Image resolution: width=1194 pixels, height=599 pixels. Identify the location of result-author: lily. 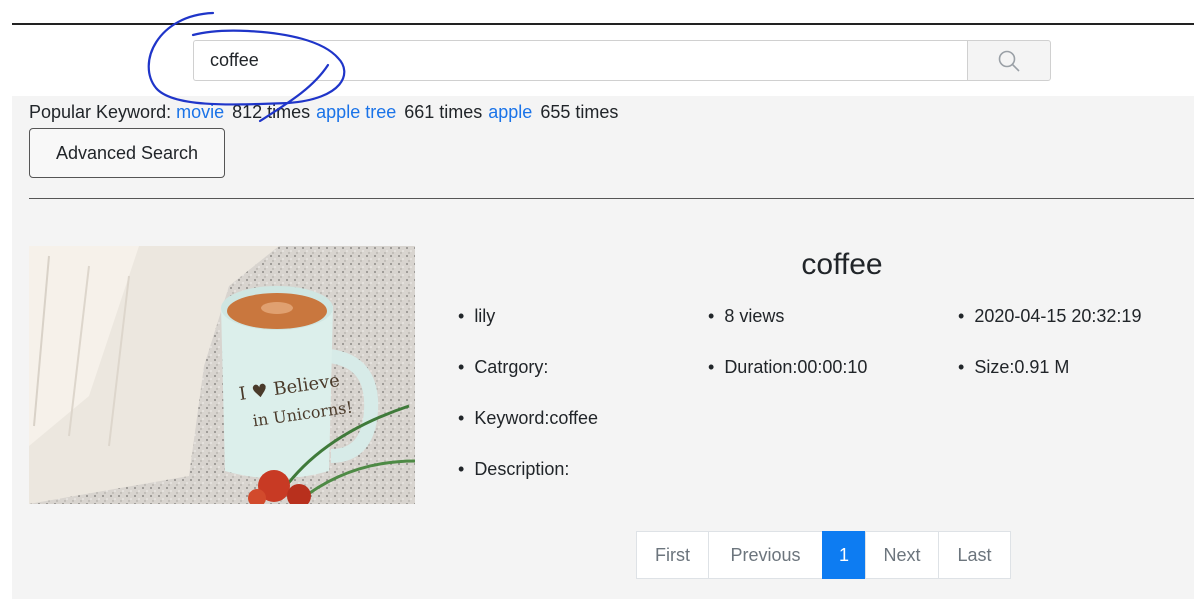
(476, 316).